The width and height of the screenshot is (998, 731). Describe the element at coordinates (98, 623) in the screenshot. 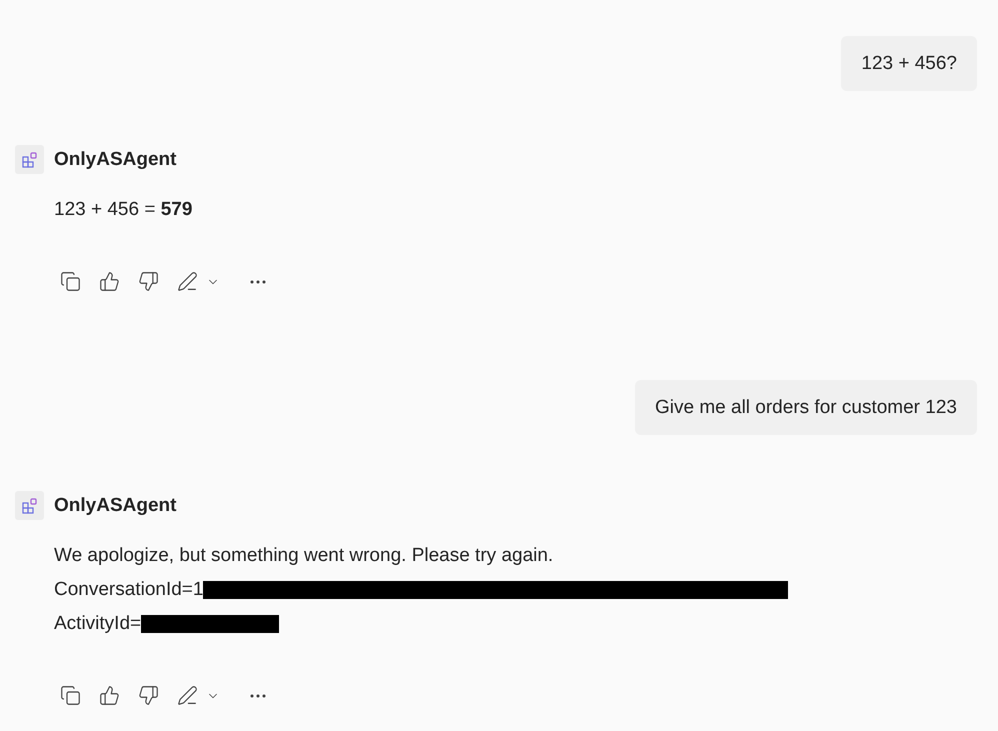

I see `message-text: ActivityId=` at that location.